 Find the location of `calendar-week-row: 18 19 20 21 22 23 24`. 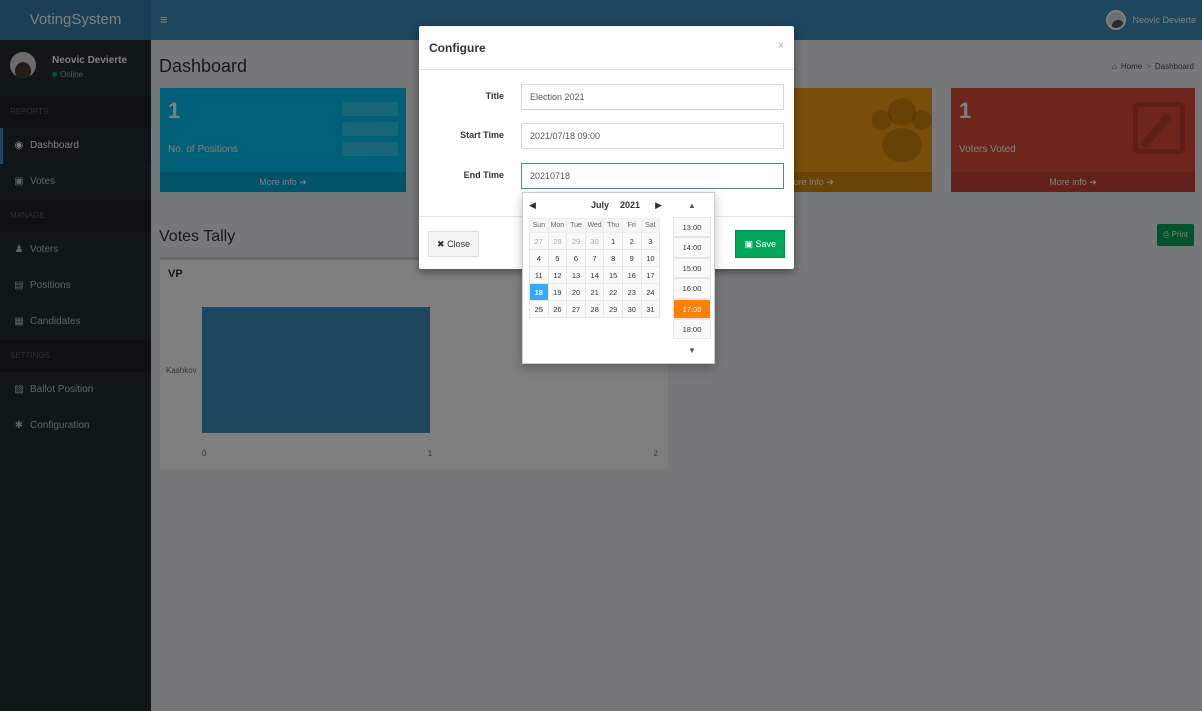

calendar-week-row: 18 19 20 21 22 23 24 is located at coordinates (595, 292).